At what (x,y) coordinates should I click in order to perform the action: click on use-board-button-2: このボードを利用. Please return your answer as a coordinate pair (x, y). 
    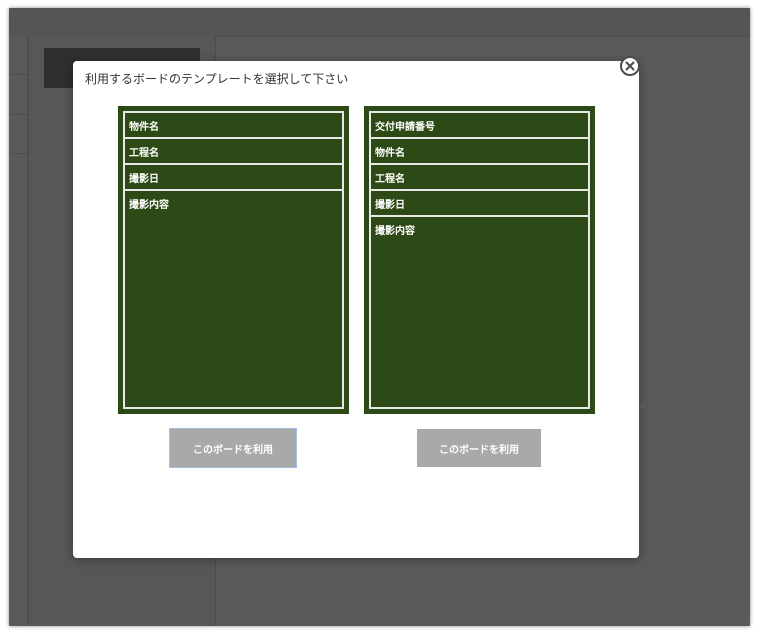
    Looking at the image, I should click on (479, 448).